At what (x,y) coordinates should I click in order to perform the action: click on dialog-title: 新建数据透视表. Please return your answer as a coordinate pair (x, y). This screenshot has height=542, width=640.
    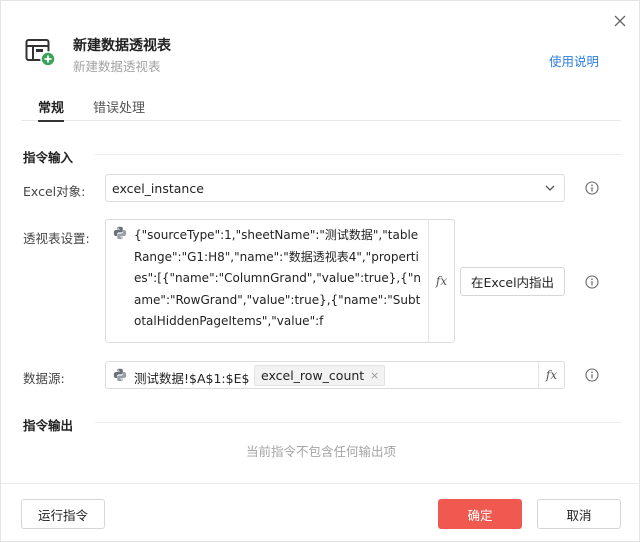
    Looking at the image, I should click on (122, 46).